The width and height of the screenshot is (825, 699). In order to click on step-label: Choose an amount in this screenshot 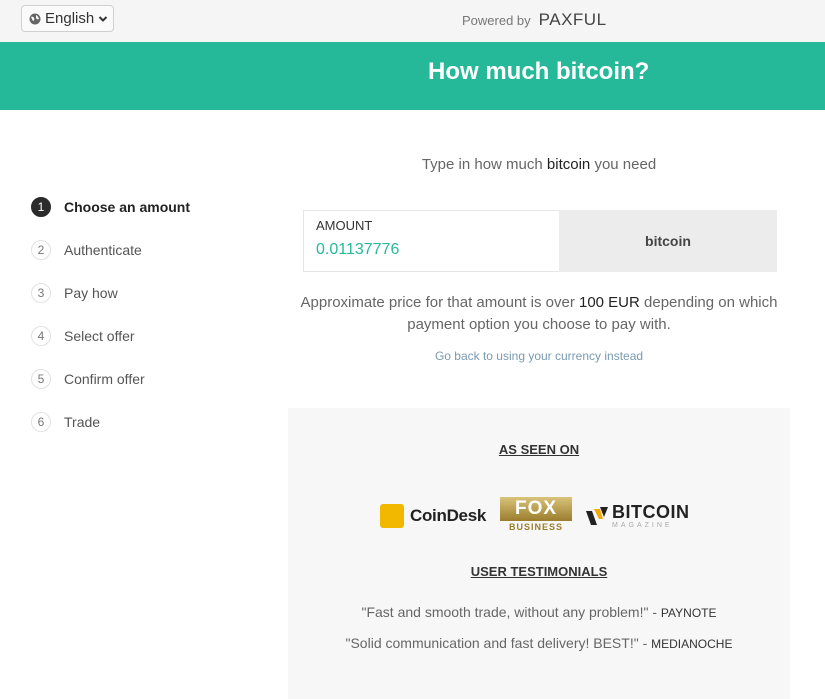, I will do `click(127, 206)`.